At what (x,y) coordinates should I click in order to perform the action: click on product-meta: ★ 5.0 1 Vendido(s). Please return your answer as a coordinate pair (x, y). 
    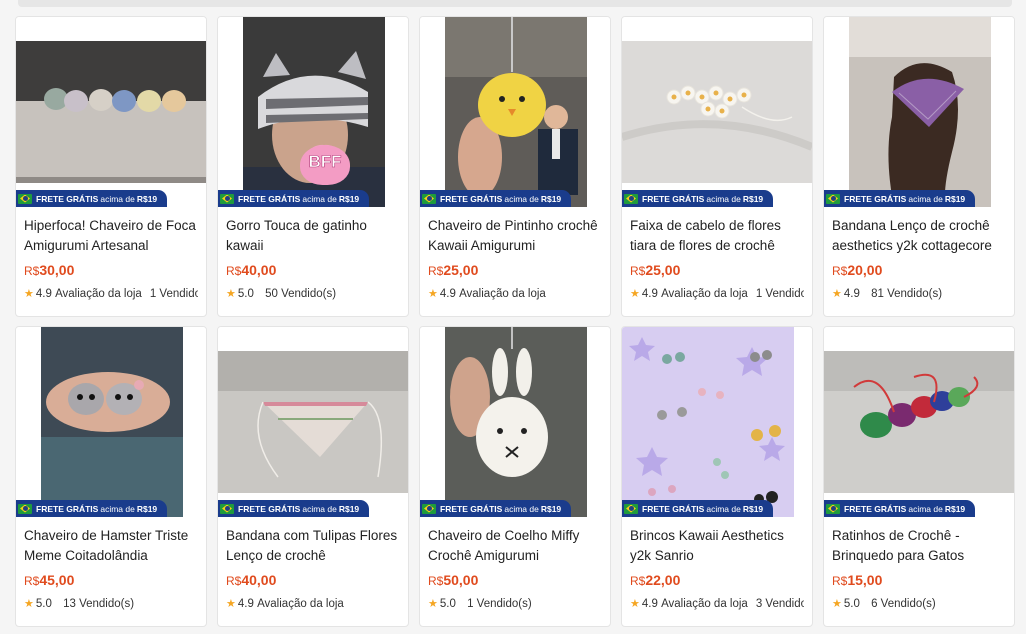
    Looking at the image, I should click on (515, 604).